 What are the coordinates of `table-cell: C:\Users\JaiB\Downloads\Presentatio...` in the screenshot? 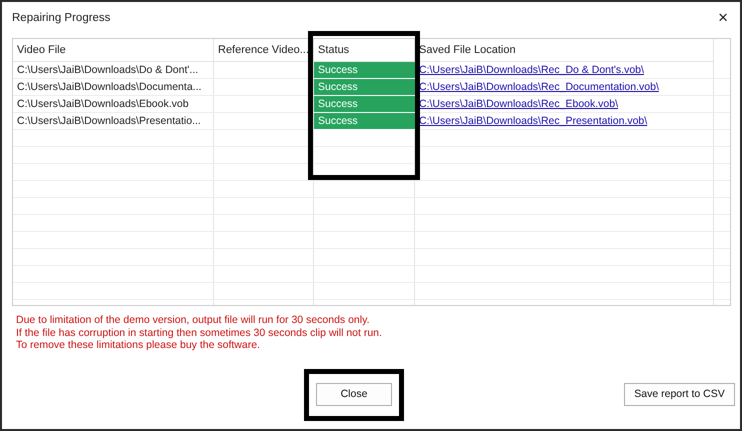 It's located at (113, 121).